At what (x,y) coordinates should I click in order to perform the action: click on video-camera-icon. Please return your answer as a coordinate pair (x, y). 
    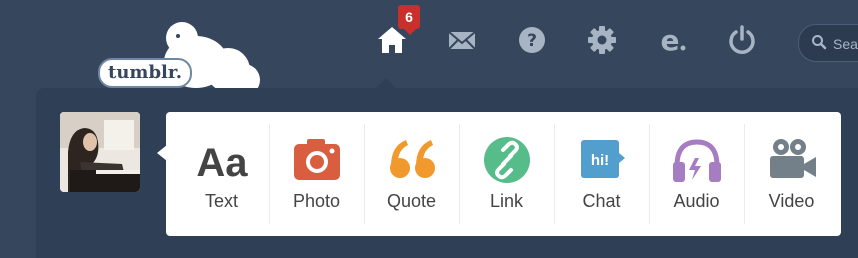
    Looking at the image, I should click on (792, 158).